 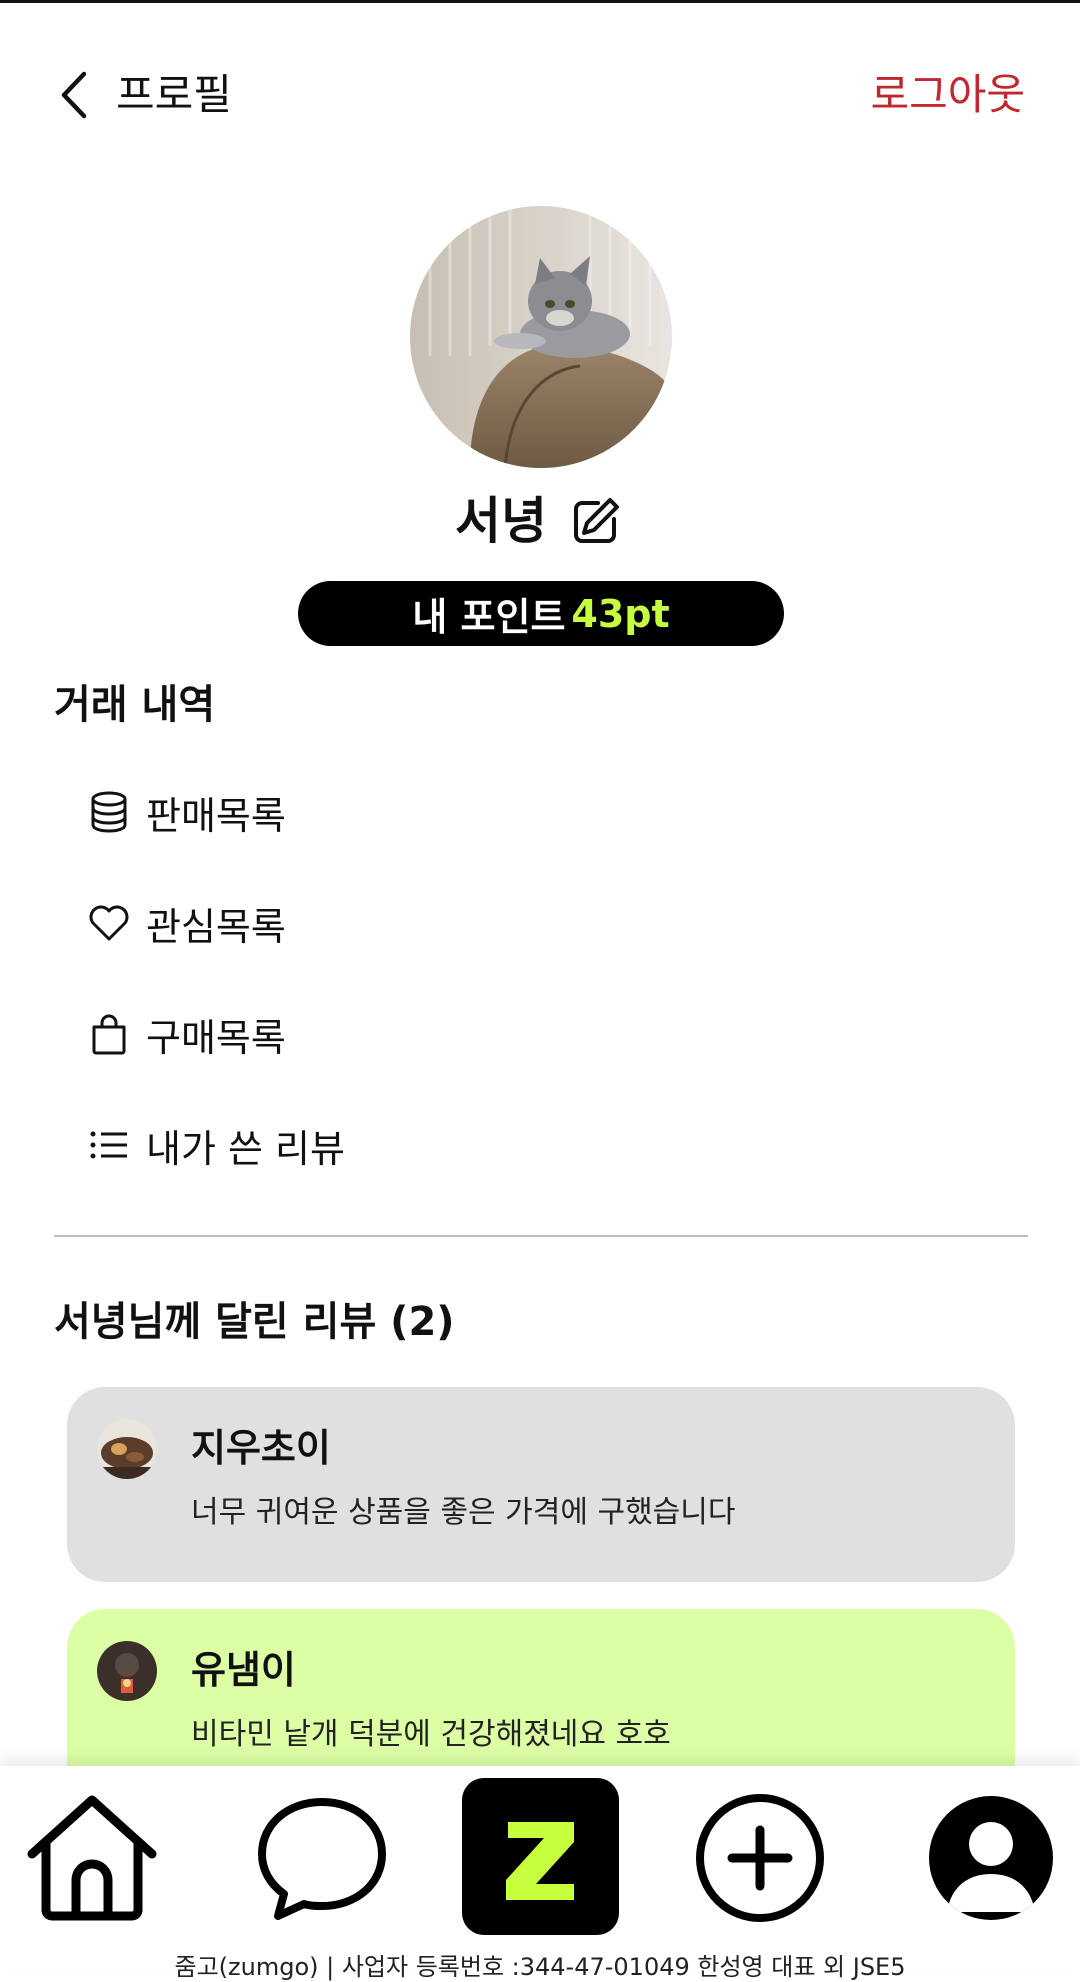 I want to click on menu-item-purchases: 구매목록, so click(x=186, y=1034).